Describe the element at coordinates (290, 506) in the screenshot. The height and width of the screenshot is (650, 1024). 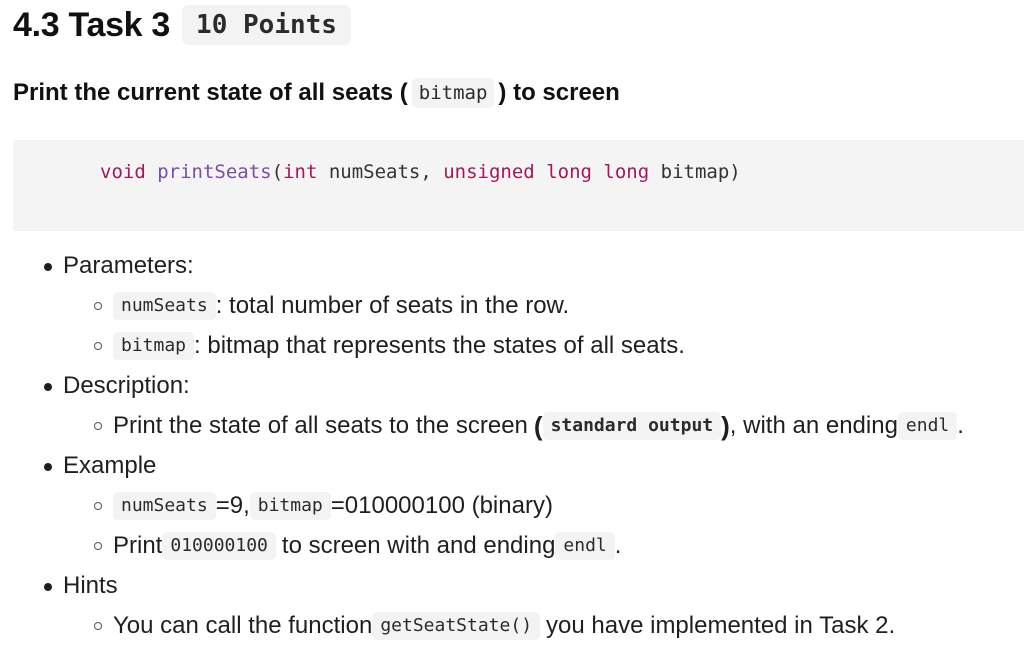
I see `example-code-bitmap: bitmap` at that location.